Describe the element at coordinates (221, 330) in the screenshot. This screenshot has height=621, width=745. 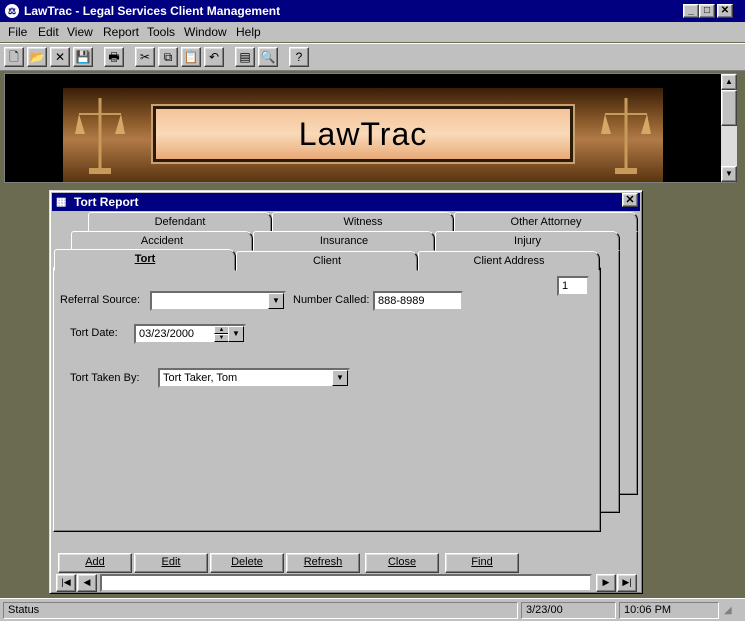
I see `spin-up-icon: ▲` at that location.